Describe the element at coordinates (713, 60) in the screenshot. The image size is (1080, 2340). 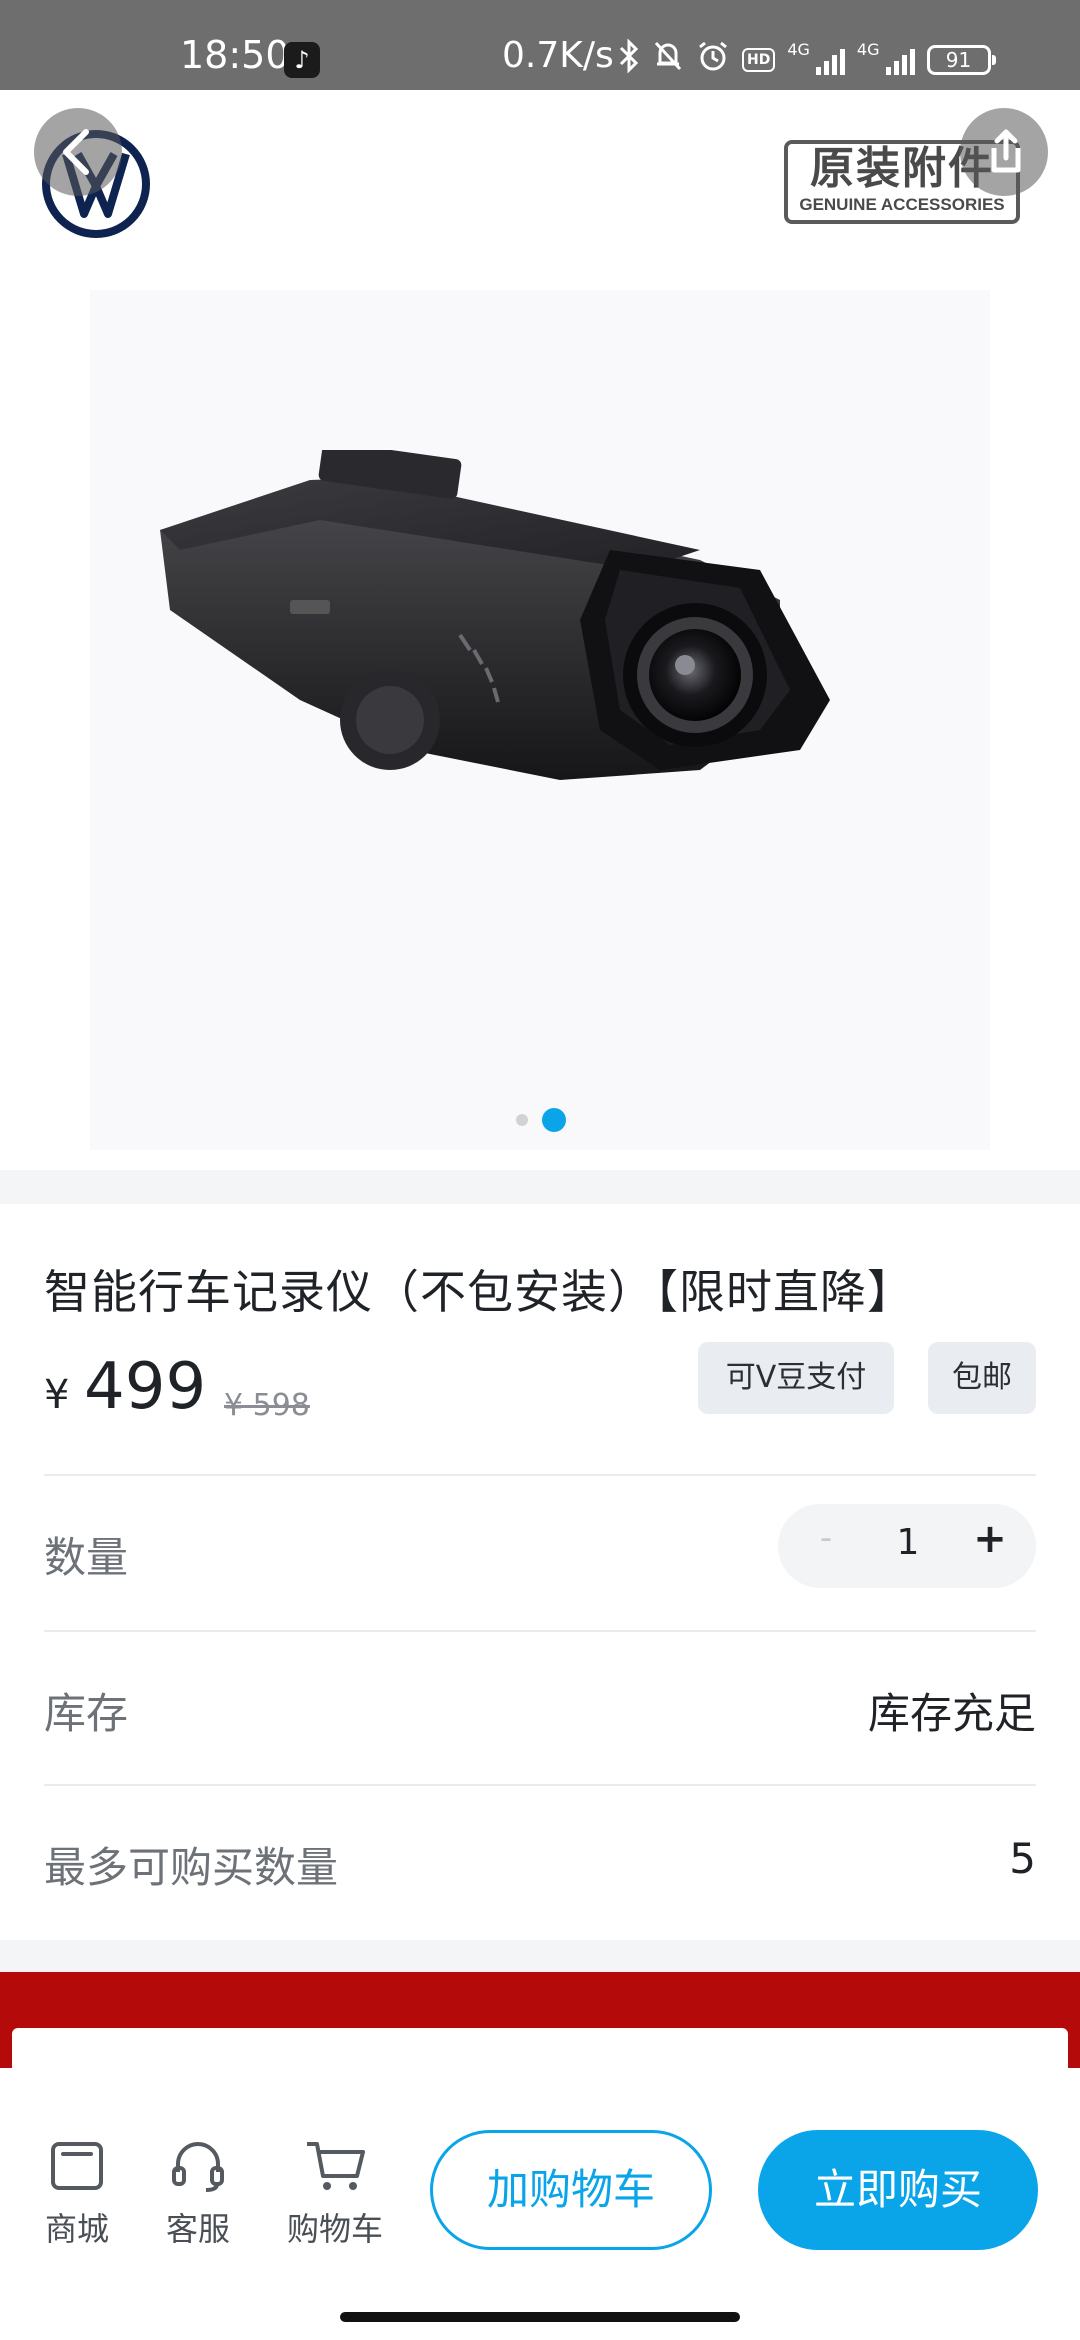
I see `alarm-icon` at that location.